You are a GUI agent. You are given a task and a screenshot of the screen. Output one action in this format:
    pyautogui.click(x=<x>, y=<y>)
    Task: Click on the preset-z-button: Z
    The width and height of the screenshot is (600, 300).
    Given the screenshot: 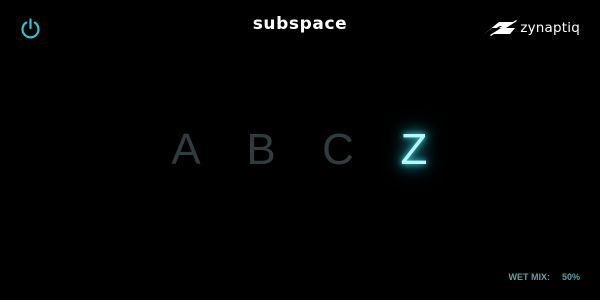 What is the action you would take?
    pyautogui.click(x=414, y=150)
    